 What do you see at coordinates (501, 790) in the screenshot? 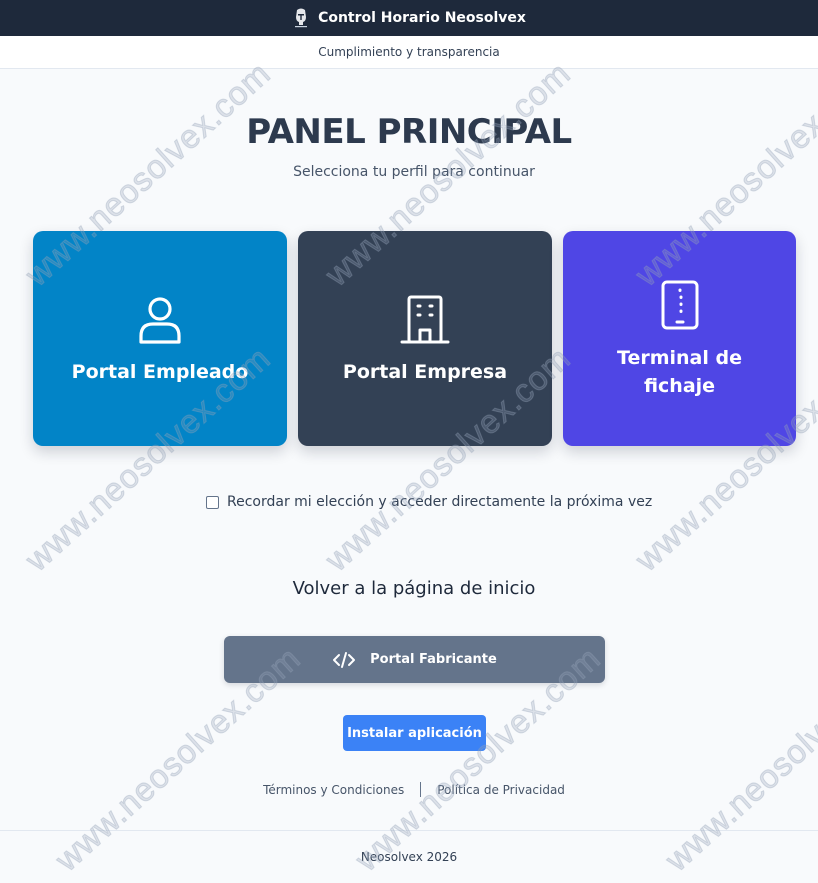
I see `privacy-link: Política de Privacidad` at bounding box center [501, 790].